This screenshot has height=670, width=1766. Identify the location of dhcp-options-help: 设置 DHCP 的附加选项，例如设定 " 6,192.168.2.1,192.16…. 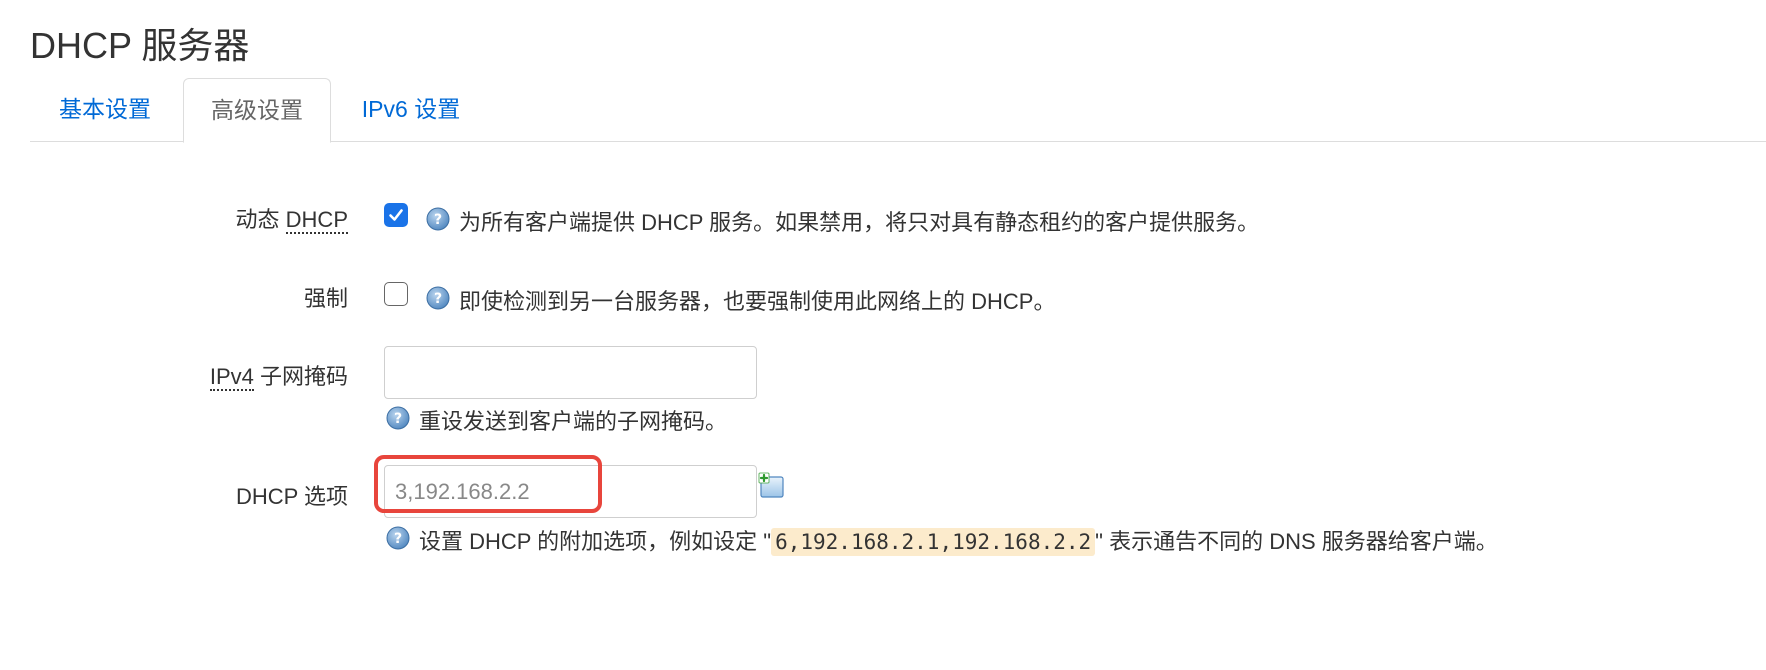
(958, 540).